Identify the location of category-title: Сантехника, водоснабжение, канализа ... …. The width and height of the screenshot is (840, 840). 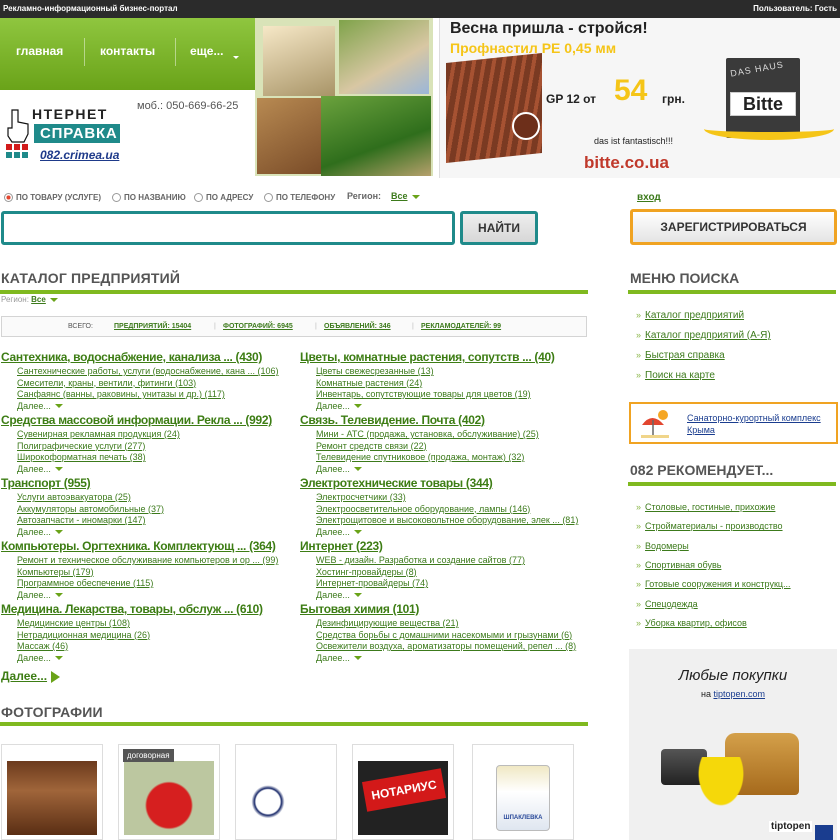
(150, 357).